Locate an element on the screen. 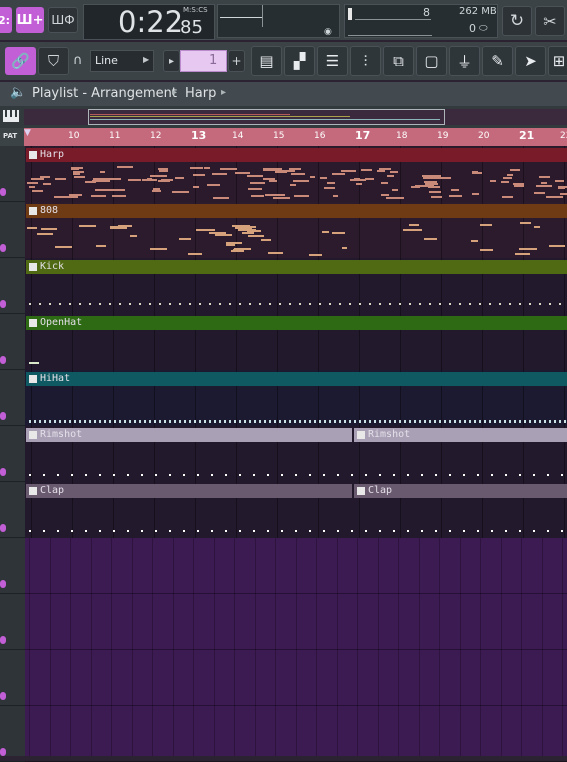 The image size is (567, 762). time-display: 0:22 85 M:S:CS is located at coordinates (149, 22).